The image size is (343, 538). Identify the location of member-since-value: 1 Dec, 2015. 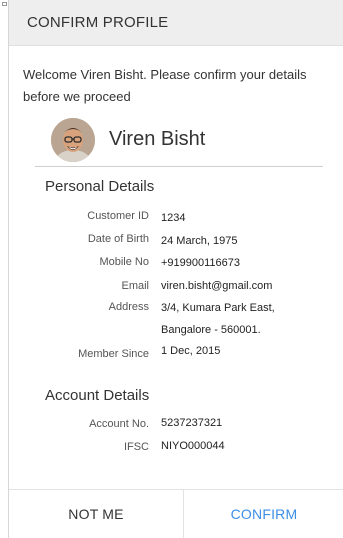
(191, 351).